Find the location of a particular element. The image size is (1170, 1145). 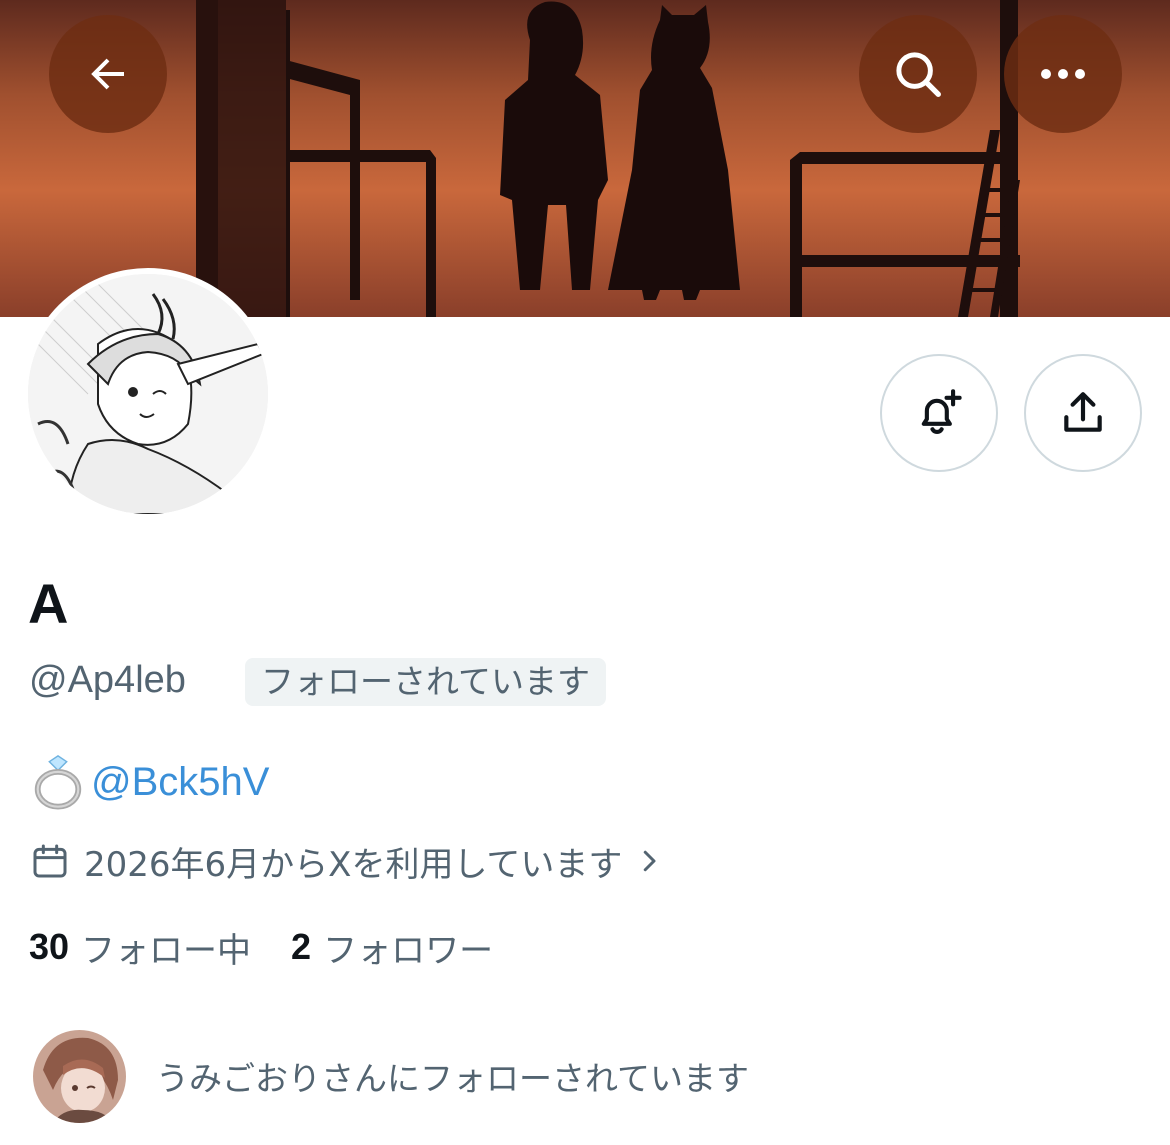

ring-emoji-icon is located at coordinates (58, 782).